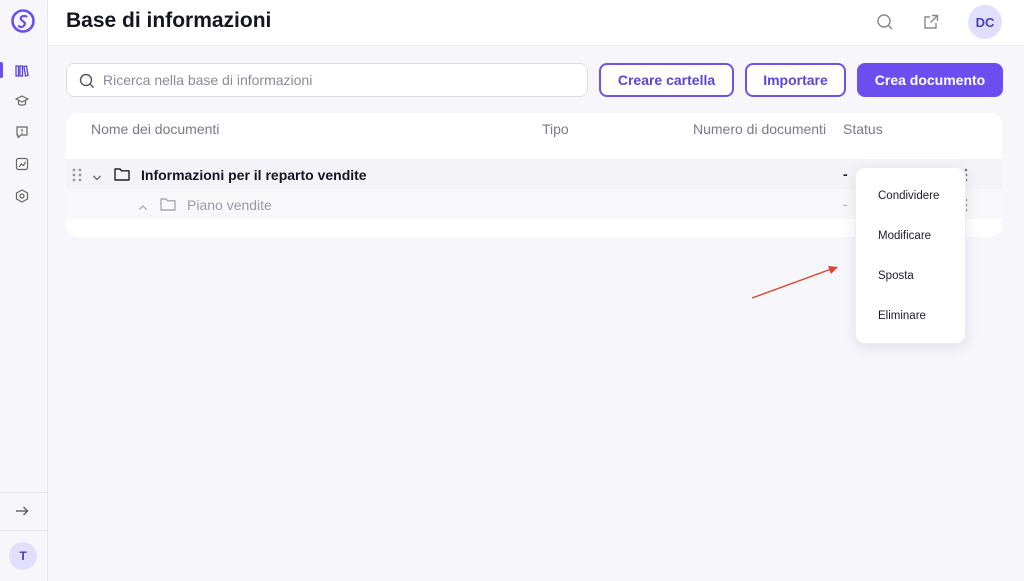 The image size is (1024, 581). Describe the element at coordinates (908, 196) in the screenshot. I see `menu-item-share: Condividere` at that location.